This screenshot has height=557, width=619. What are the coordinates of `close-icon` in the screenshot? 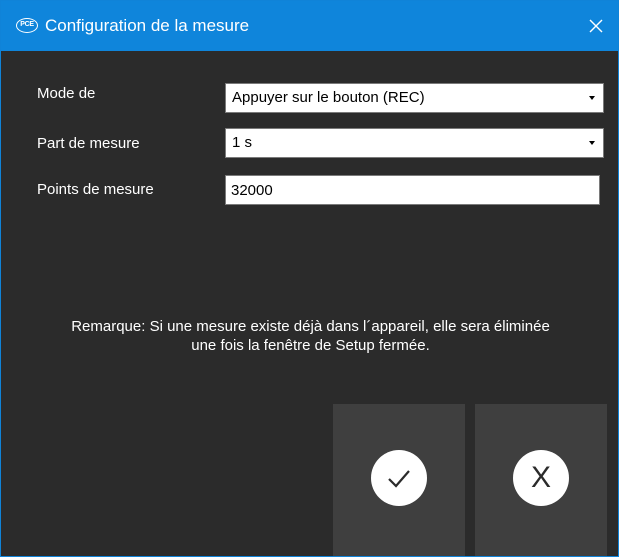 It's located at (596, 26).